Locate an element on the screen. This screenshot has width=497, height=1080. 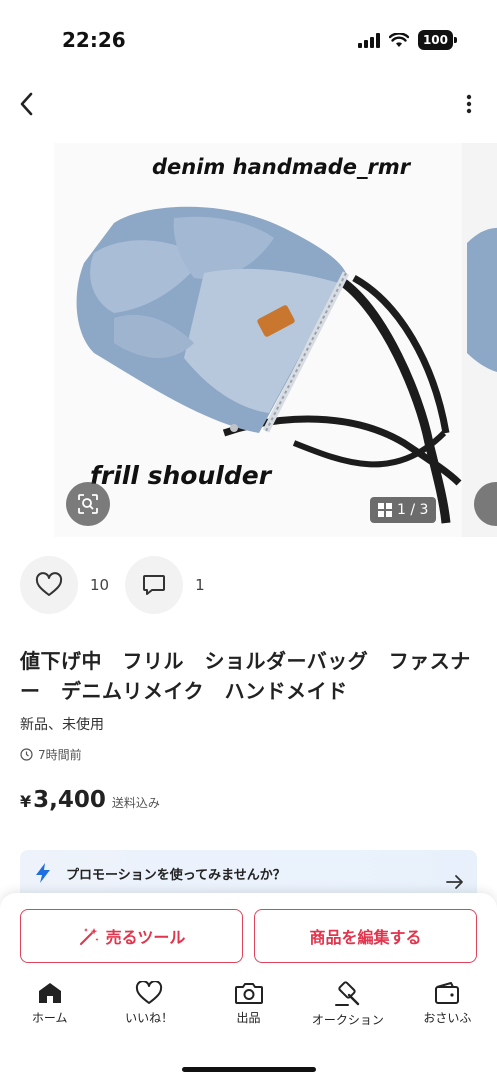
price: 3,400 is located at coordinates (69, 800).